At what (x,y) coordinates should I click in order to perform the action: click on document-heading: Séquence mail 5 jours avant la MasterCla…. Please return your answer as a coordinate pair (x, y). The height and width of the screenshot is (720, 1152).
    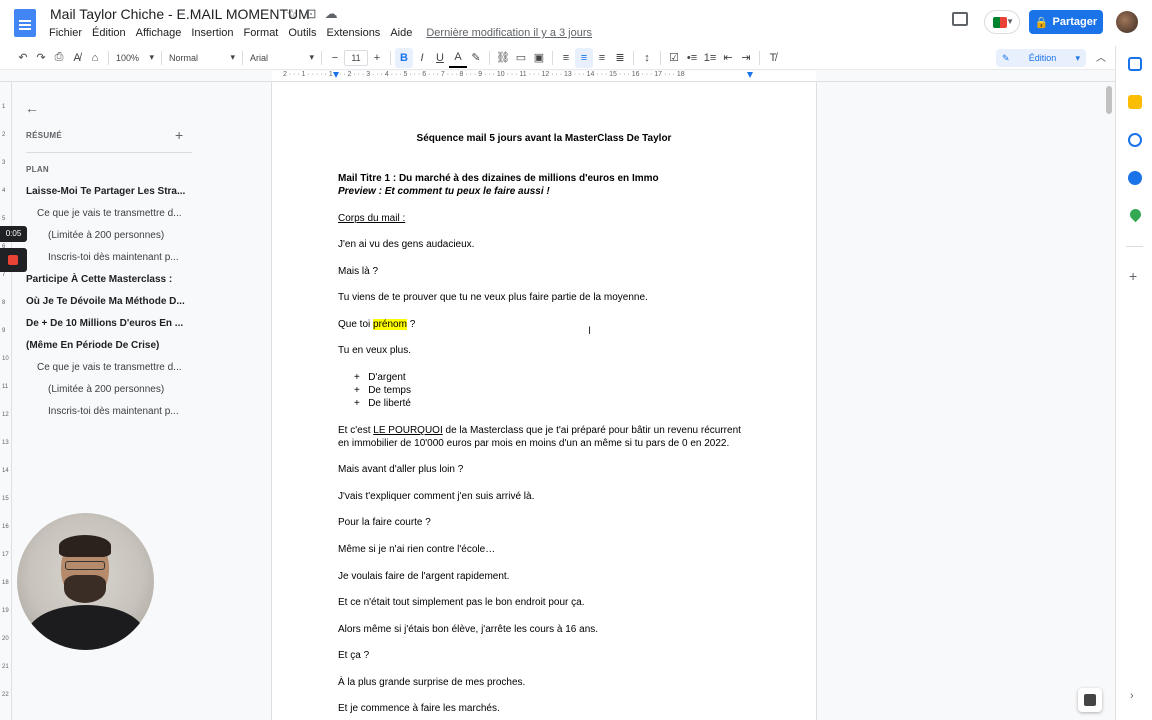
    Looking at the image, I should click on (544, 138).